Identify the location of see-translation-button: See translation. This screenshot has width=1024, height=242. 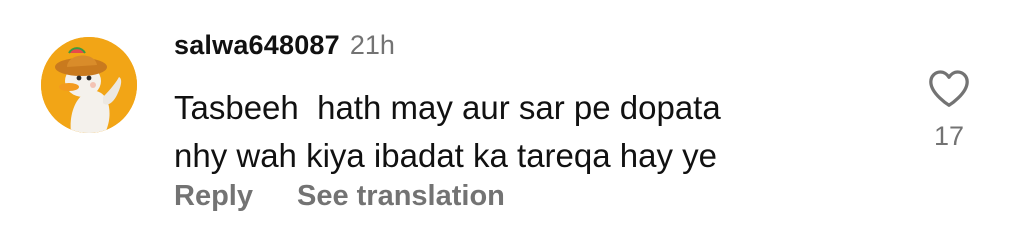
(401, 196).